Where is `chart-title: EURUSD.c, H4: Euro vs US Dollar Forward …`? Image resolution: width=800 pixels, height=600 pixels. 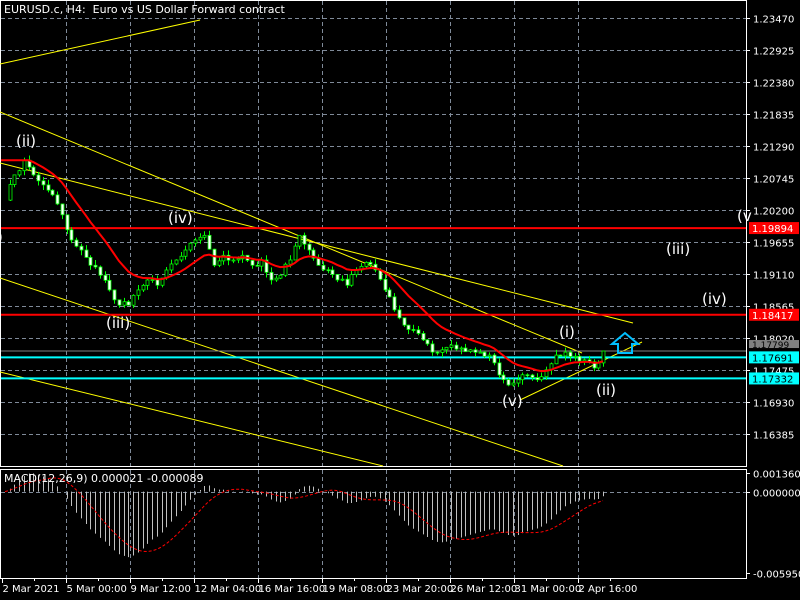 chart-title: EURUSD.c, H4: Euro vs US Dollar Forward … is located at coordinates (144, 9).